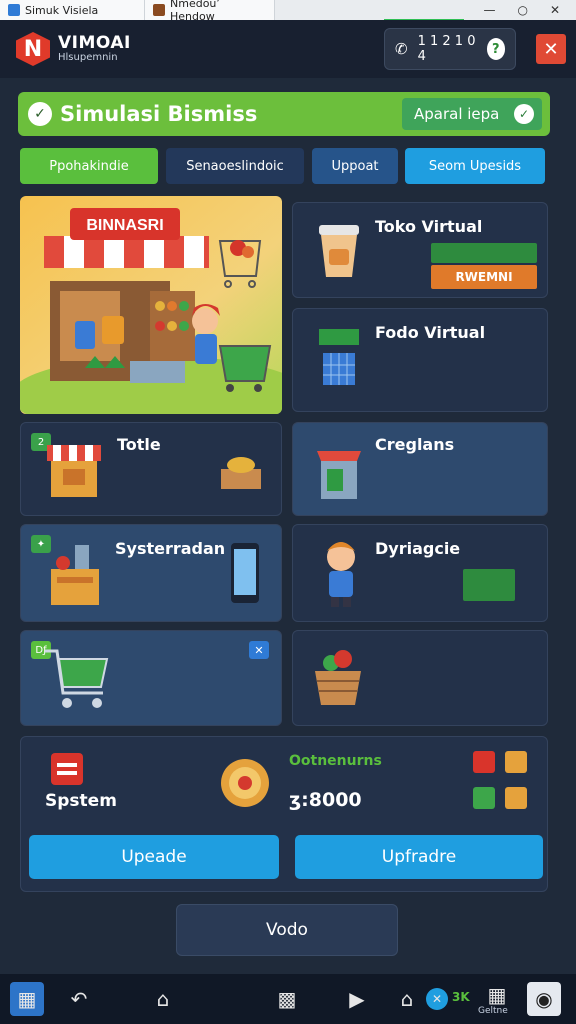 Image resolution: width=576 pixels, height=1024 pixels. I want to click on taskbar-extra: 3K, so click(461, 997).